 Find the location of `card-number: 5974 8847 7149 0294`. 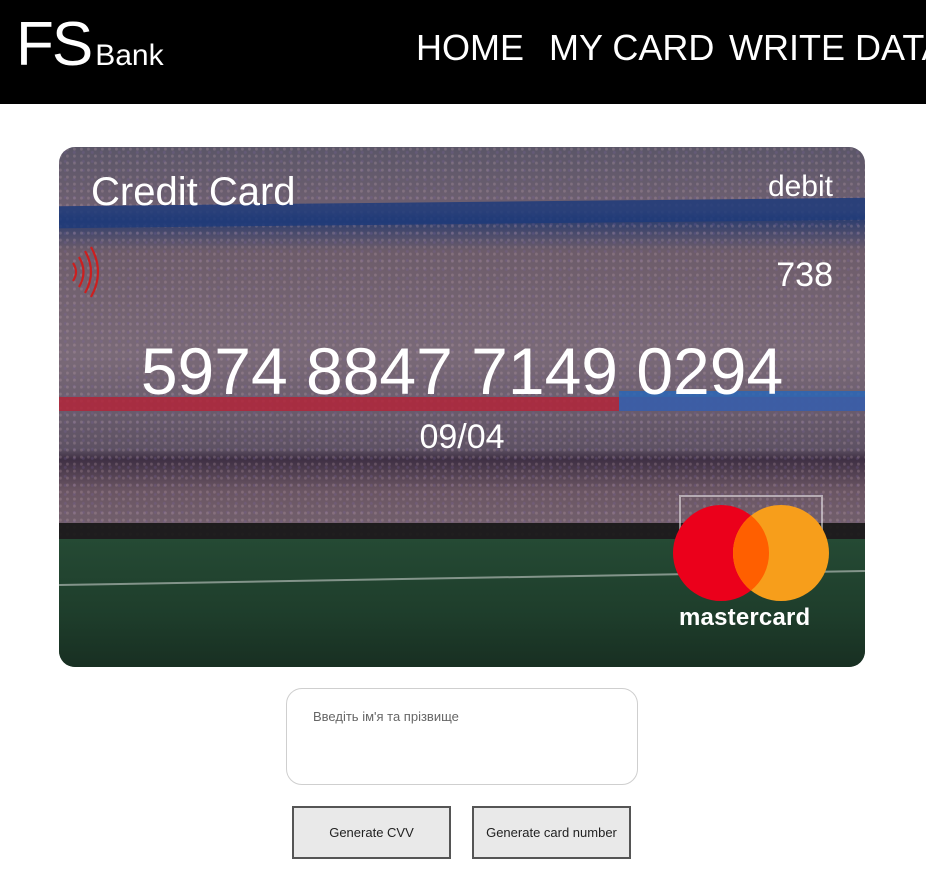

card-number: 5974 8847 7149 0294 is located at coordinates (462, 371).